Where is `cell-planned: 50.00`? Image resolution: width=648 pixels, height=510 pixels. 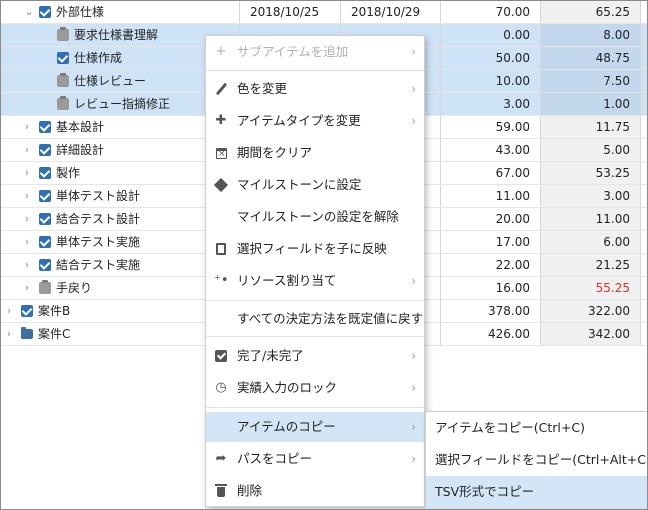 cell-planned: 50.00 is located at coordinates (491, 58).